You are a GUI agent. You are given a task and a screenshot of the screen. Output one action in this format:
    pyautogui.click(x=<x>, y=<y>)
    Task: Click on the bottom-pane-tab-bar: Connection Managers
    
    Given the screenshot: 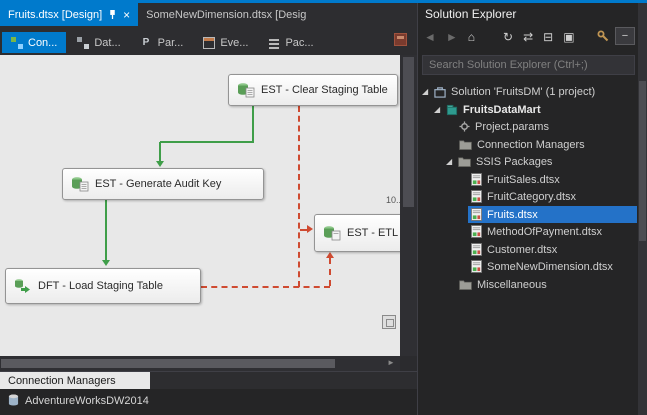 What is the action you would take?
    pyautogui.click(x=208, y=380)
    